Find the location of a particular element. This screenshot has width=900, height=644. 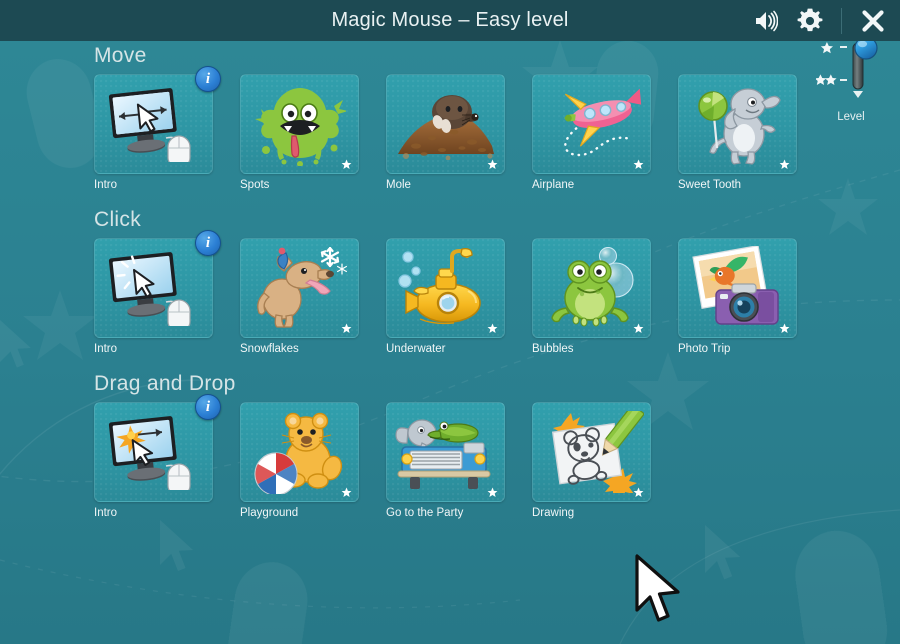

sound-icon is located at coordinates (767, 20).